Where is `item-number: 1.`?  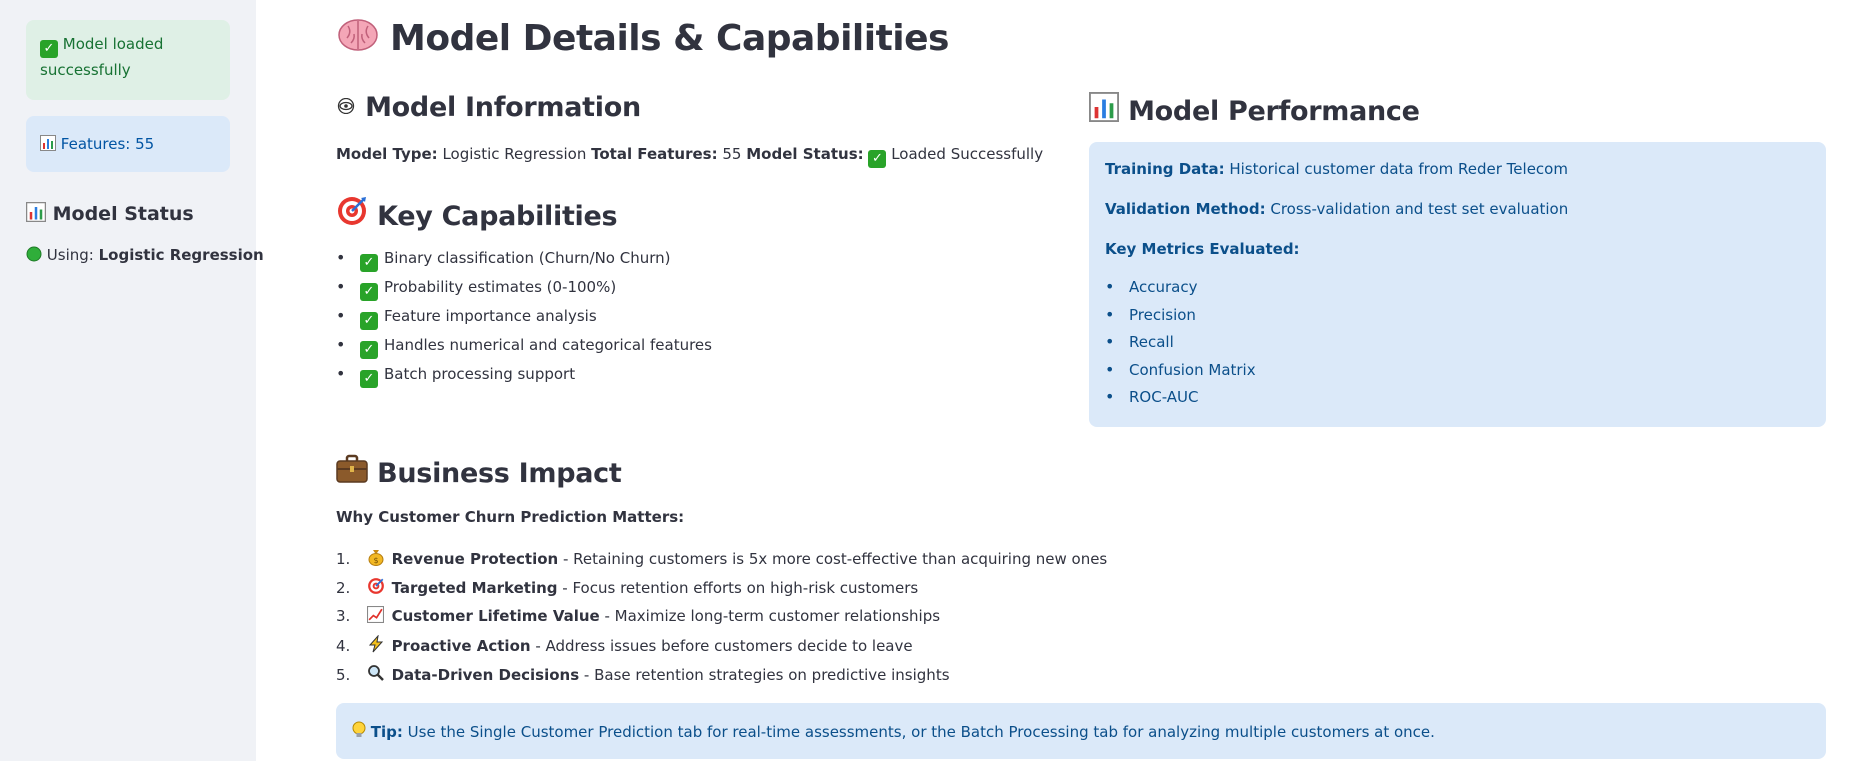
item-number: 1. is located at coordinates (343, 559).